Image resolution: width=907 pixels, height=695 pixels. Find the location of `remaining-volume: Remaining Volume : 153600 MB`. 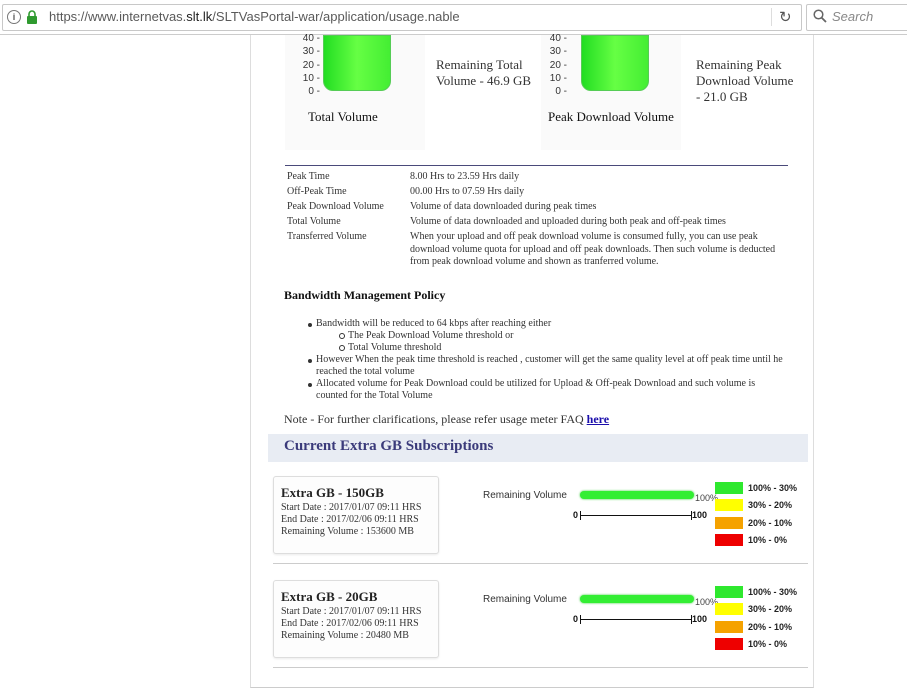

remaining-volume: Remaining Volume : 153600 MB is located at coordinates (347, 531).